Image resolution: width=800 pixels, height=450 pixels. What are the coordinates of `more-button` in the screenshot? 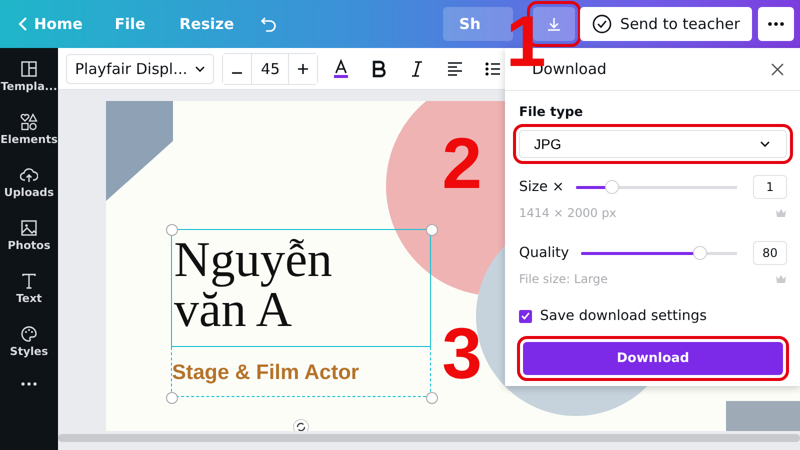 It's located at (776, 24).